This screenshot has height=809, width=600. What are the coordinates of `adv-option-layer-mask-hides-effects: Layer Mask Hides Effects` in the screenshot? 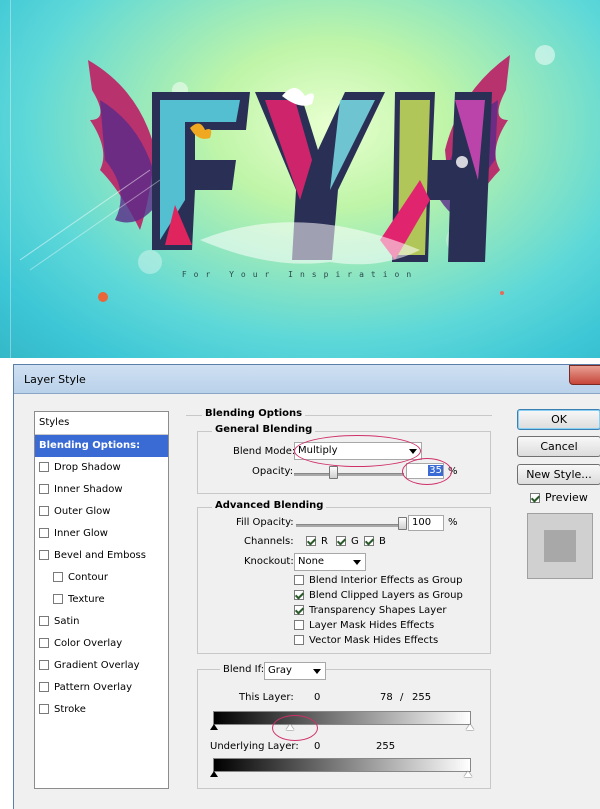 It's located at (364, 625).